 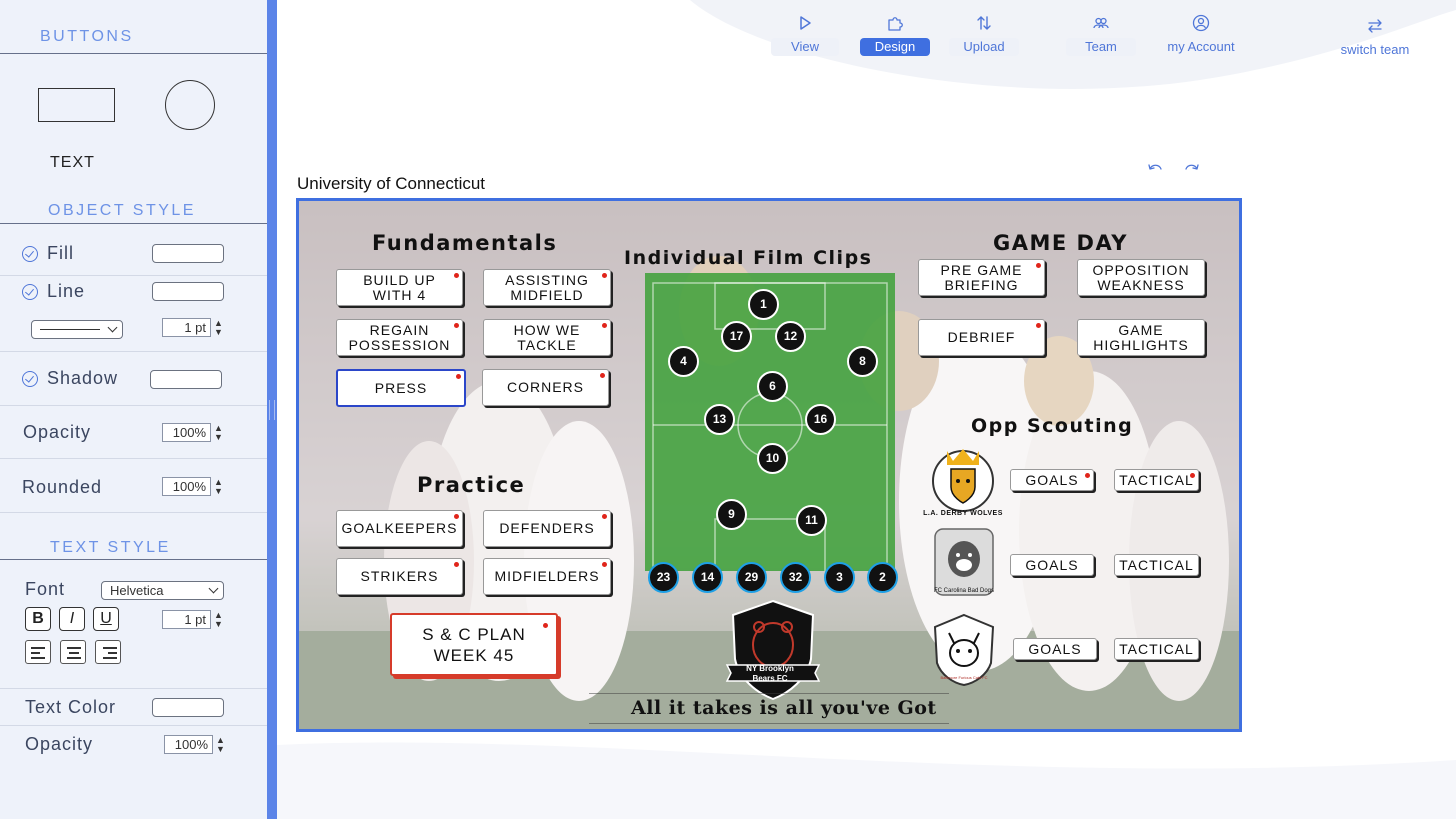 I want to click on nav-view: View, so click(x=805, y=35).